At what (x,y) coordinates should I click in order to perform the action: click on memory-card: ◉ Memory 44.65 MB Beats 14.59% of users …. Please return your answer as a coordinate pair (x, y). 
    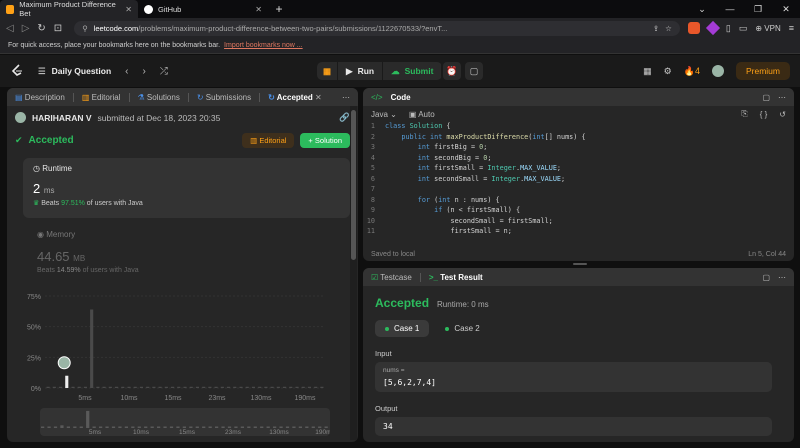
    Looking at the image, I should click on (197, 252).